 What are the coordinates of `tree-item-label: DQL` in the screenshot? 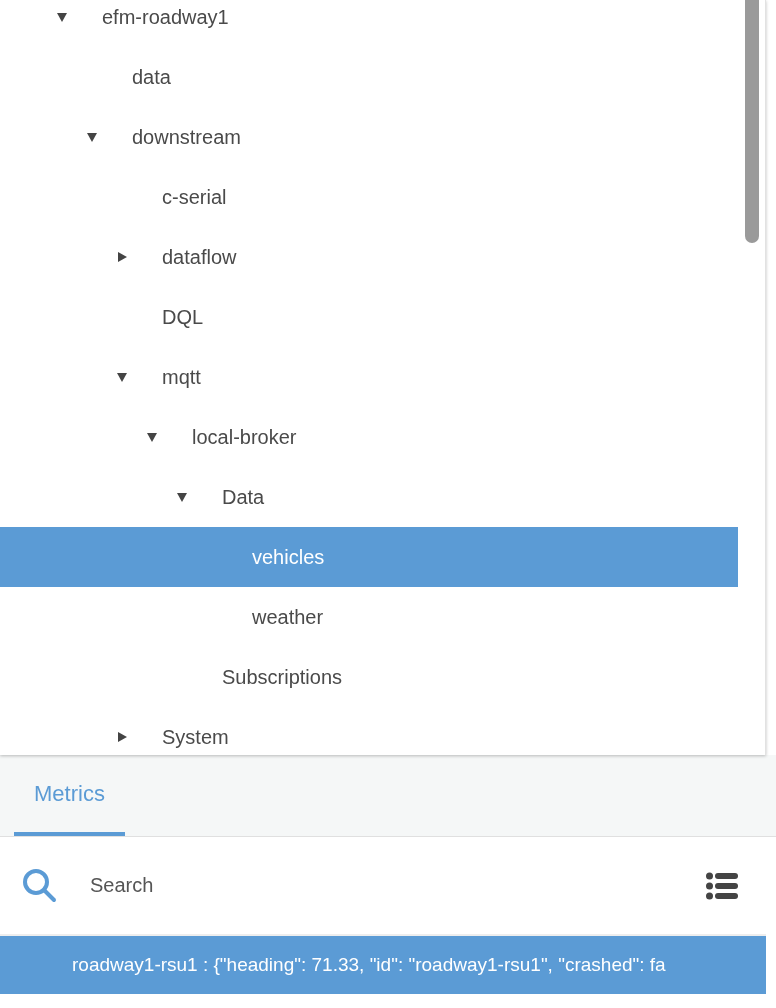 It's located at (183, 317).